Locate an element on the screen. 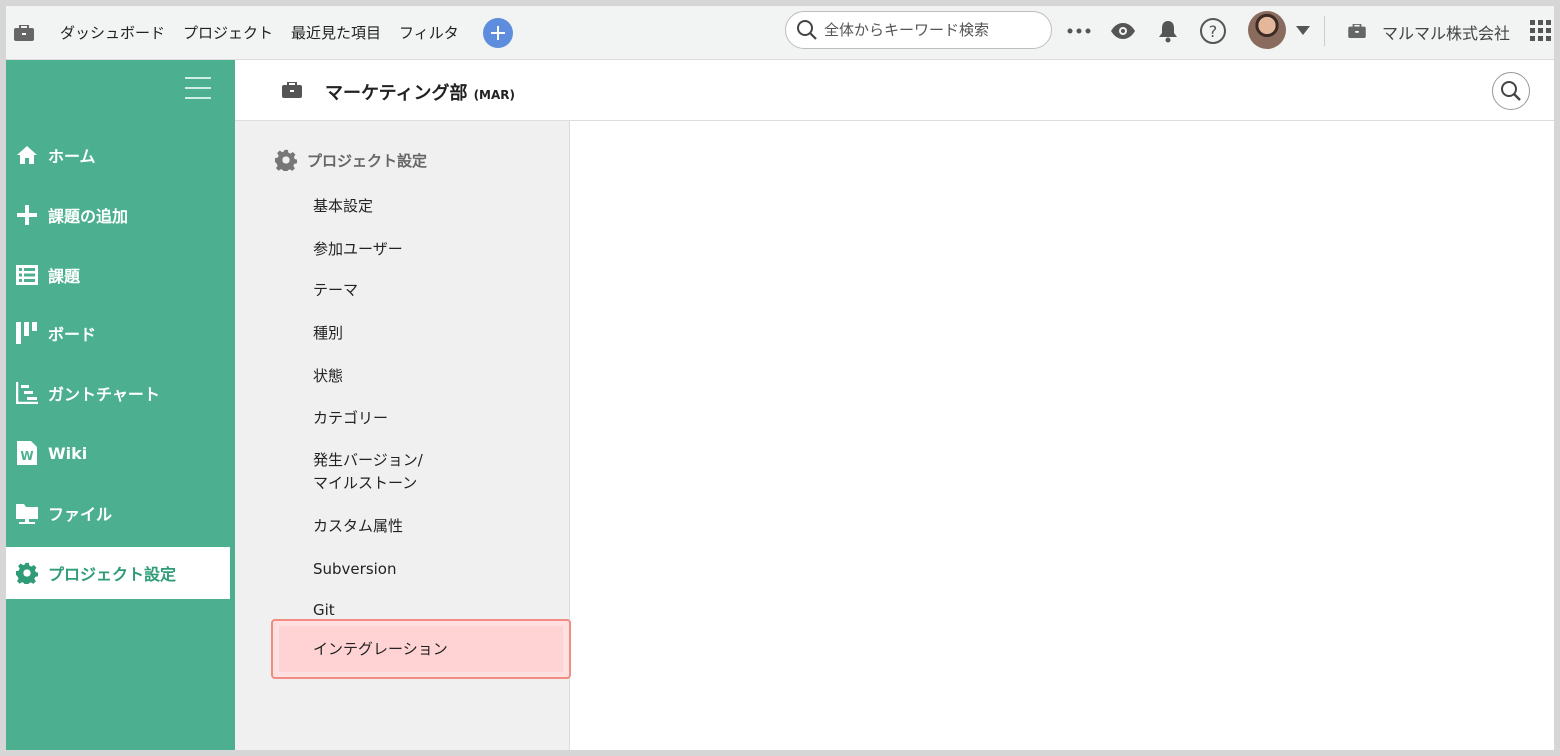  home-icon is located at coordinates (27, 155).